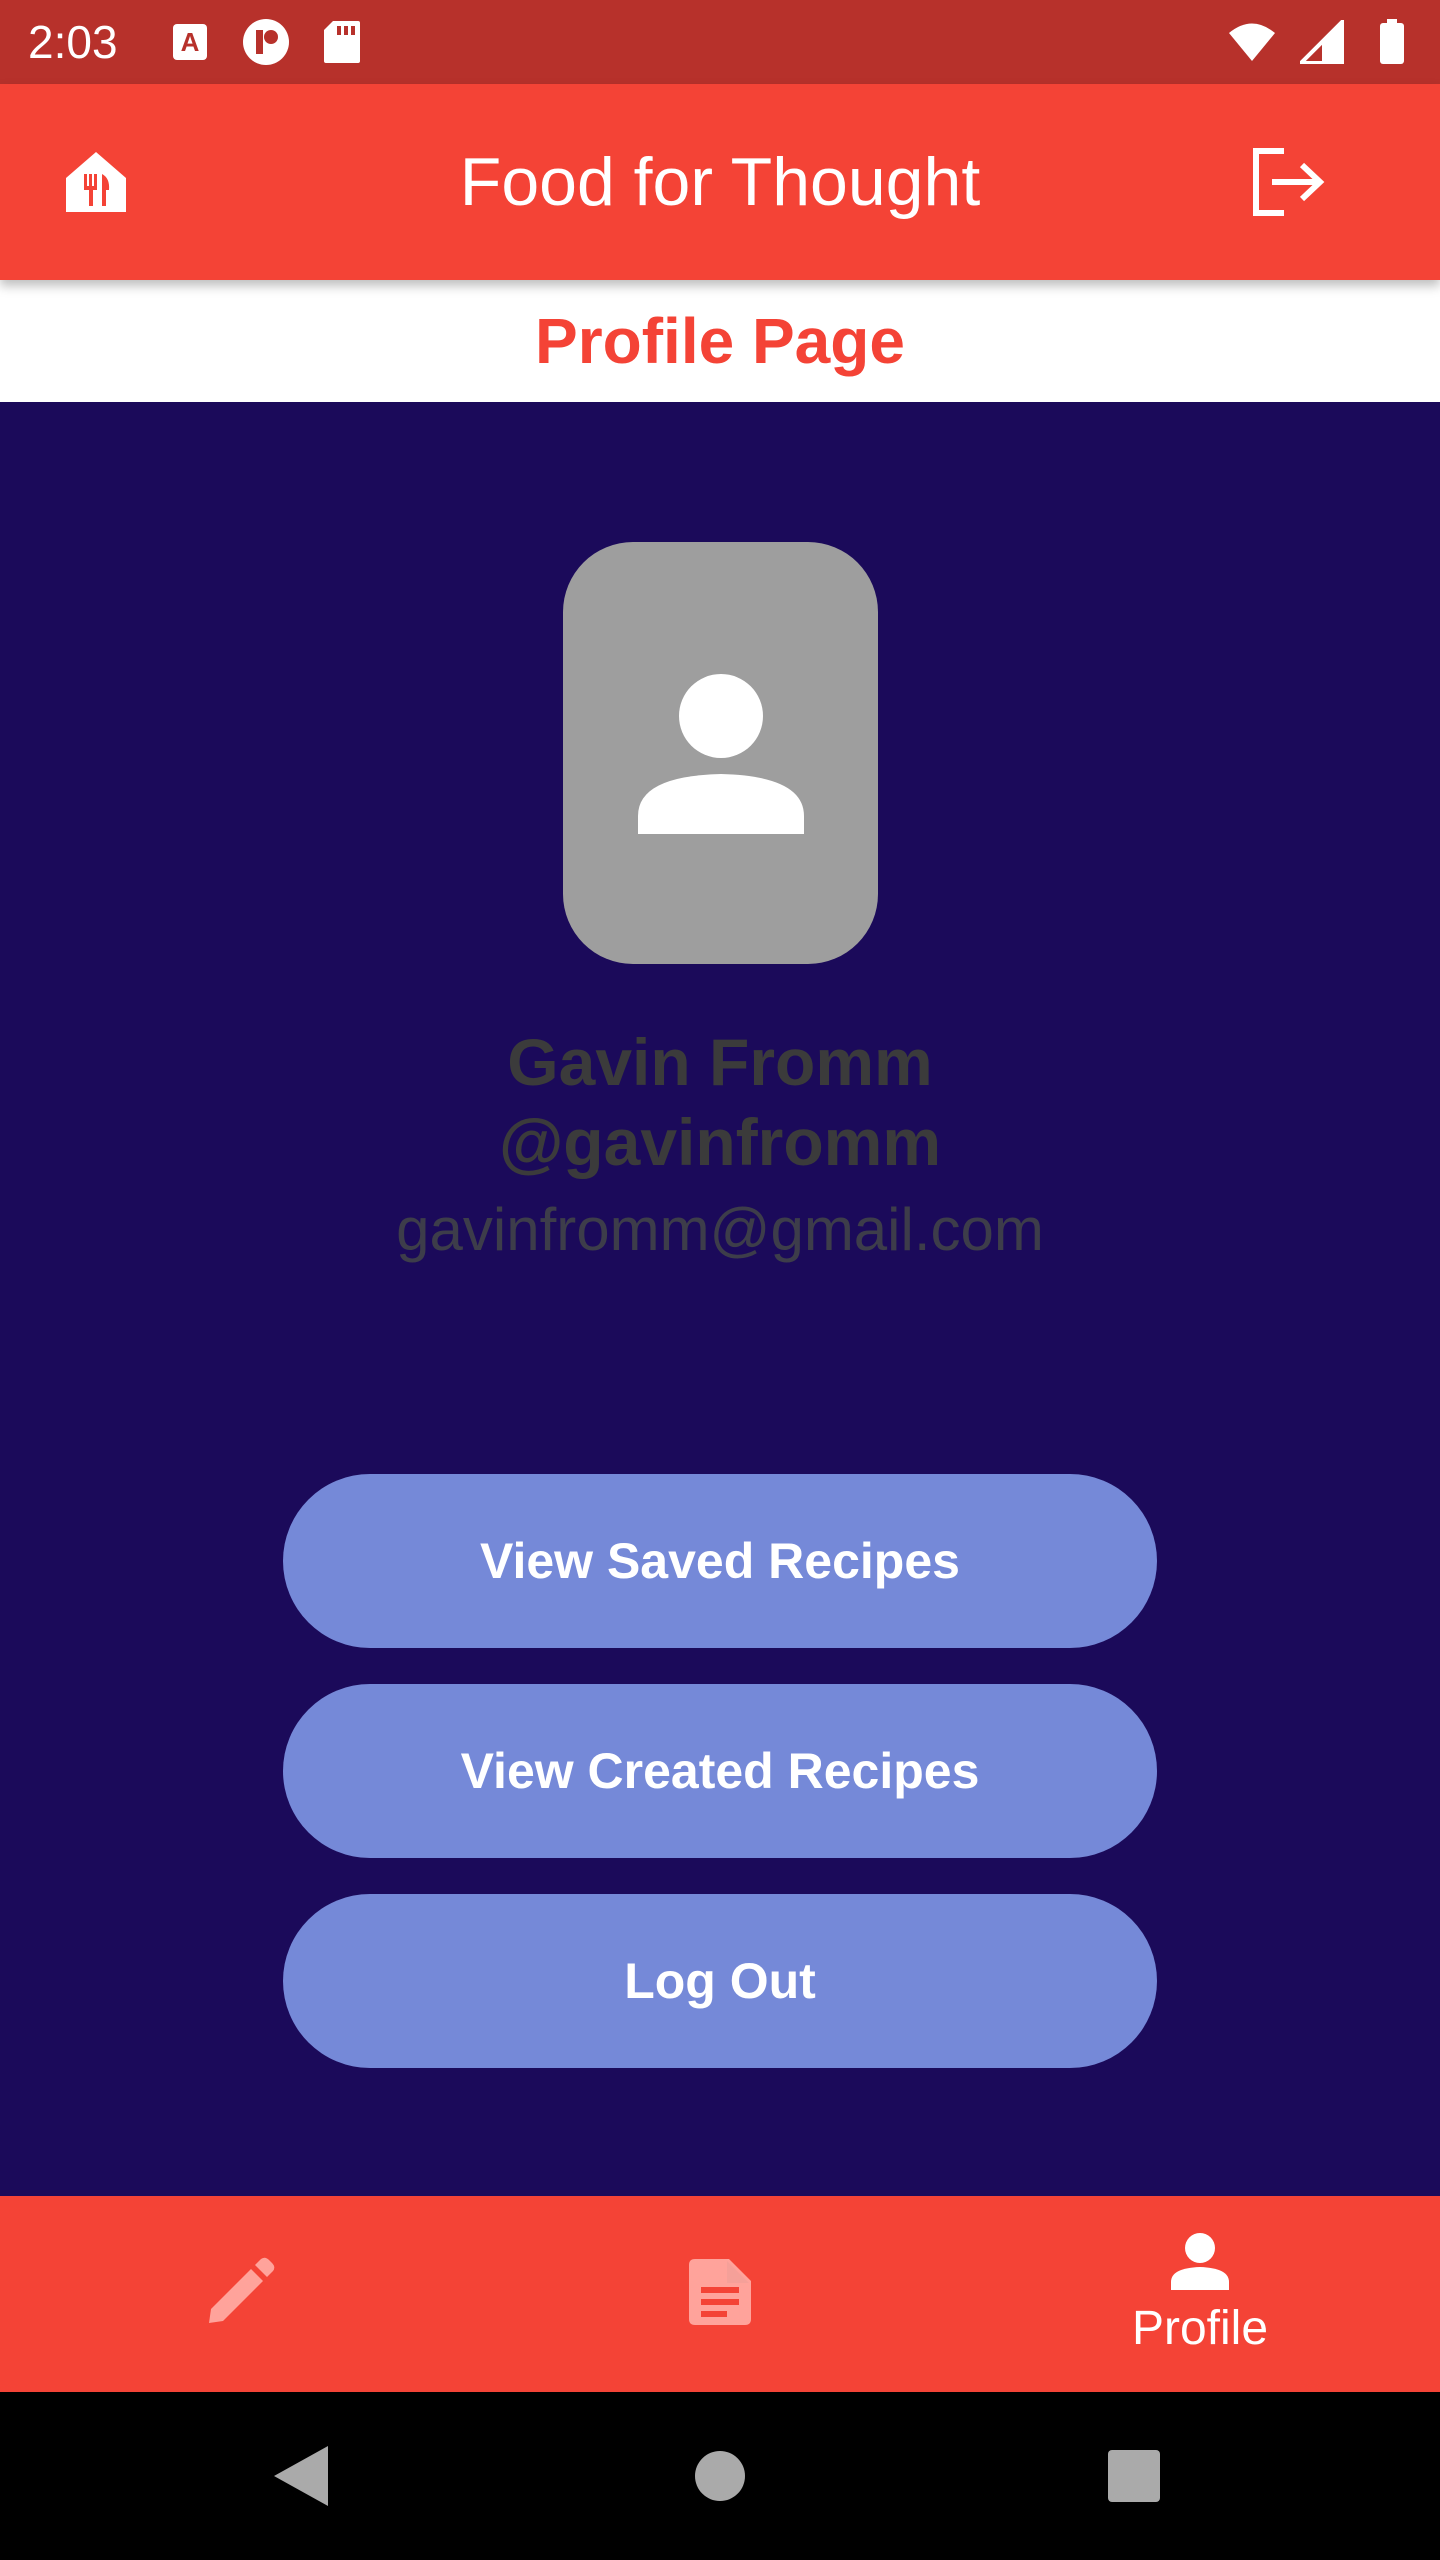 The width and height of the screenshot is (1440, 2560). What do you see at coordinates (73, 42) in the screenshot?
I see `status-time: 2:03` at bounding box center [73, 42].